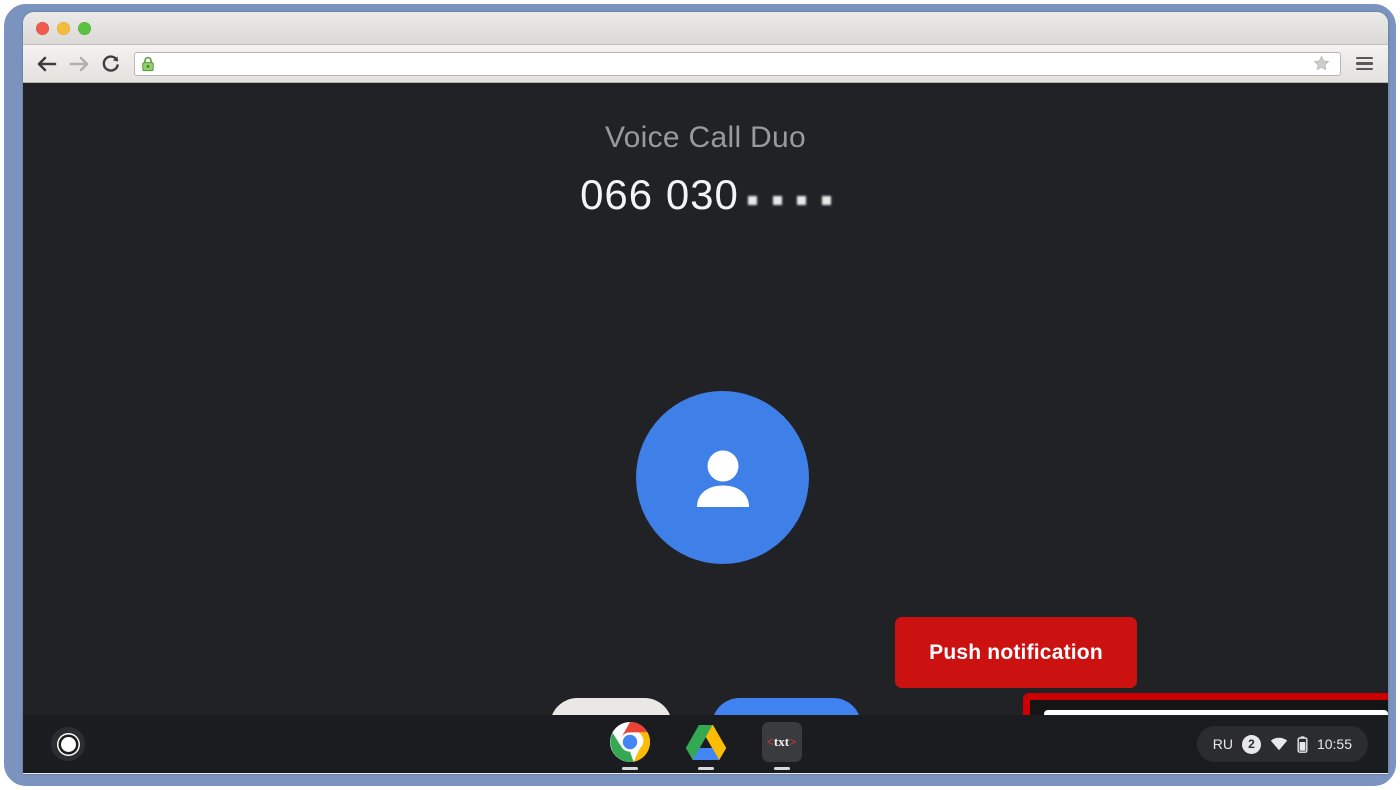  Describe the element at coordinates (659, 194) in the screenshot. I see `caller-number-visible: 066 030` at that location.